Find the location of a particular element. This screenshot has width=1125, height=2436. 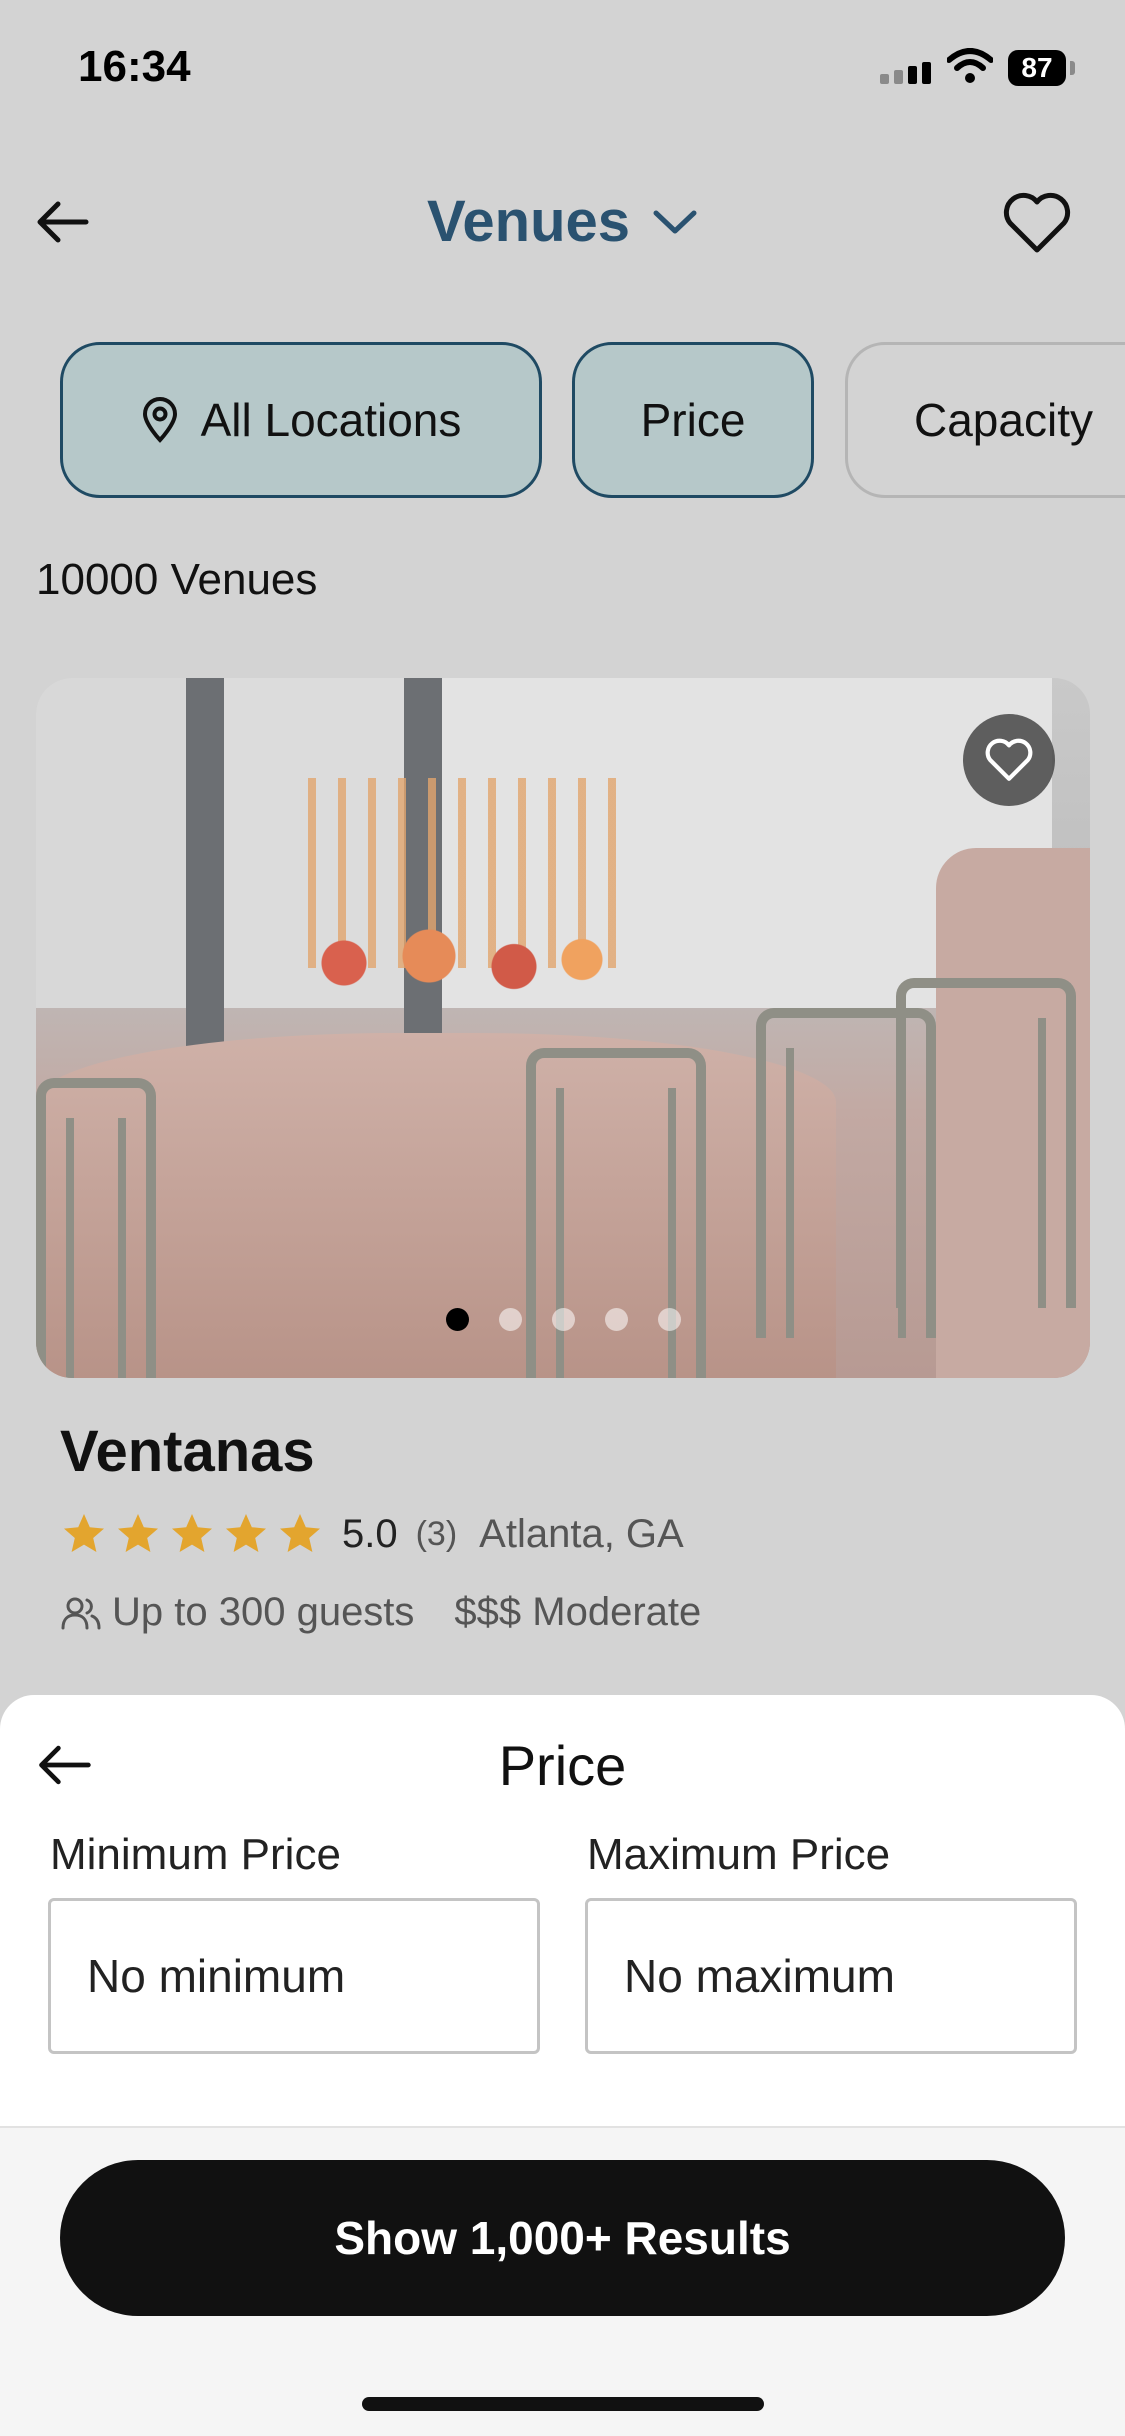

minimum-price-label: Minimum Price is located at coordinates (195, 1854).